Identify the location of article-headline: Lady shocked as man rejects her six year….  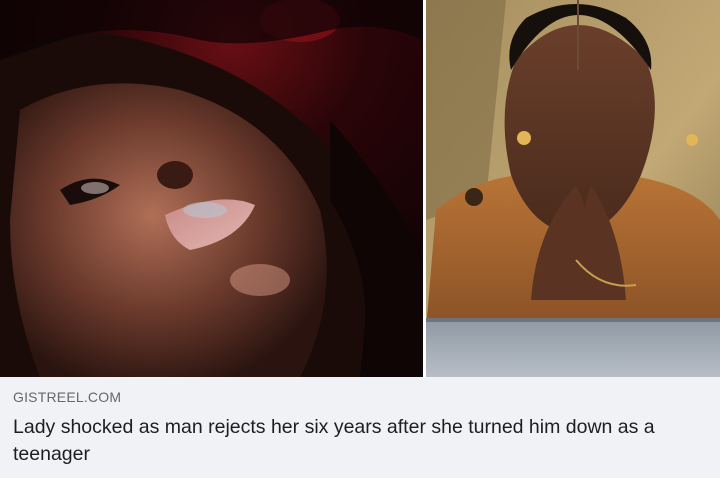
(359, 441).